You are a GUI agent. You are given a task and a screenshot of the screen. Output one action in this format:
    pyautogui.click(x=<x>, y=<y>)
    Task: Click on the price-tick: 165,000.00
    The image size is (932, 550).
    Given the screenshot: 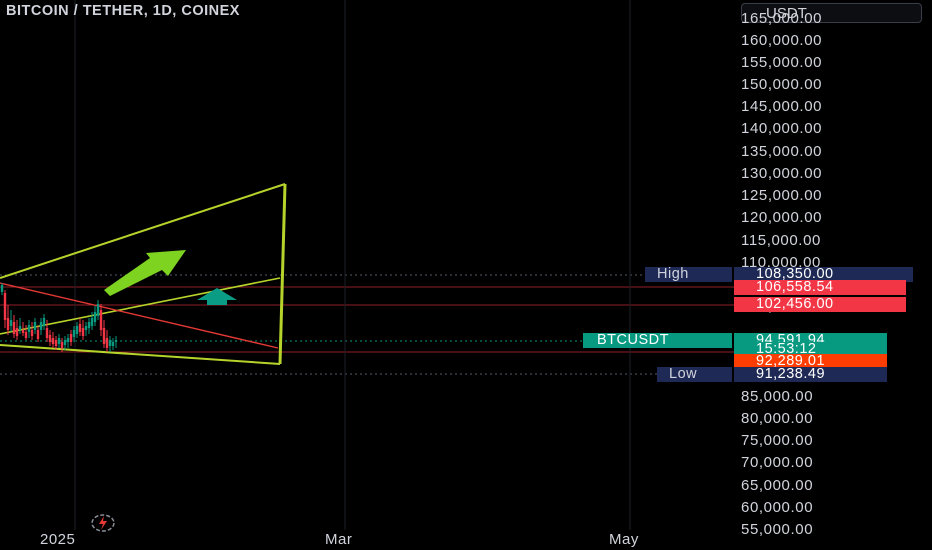 What is the action you would take?
    pyautogui.click(x=782, y=18)
    